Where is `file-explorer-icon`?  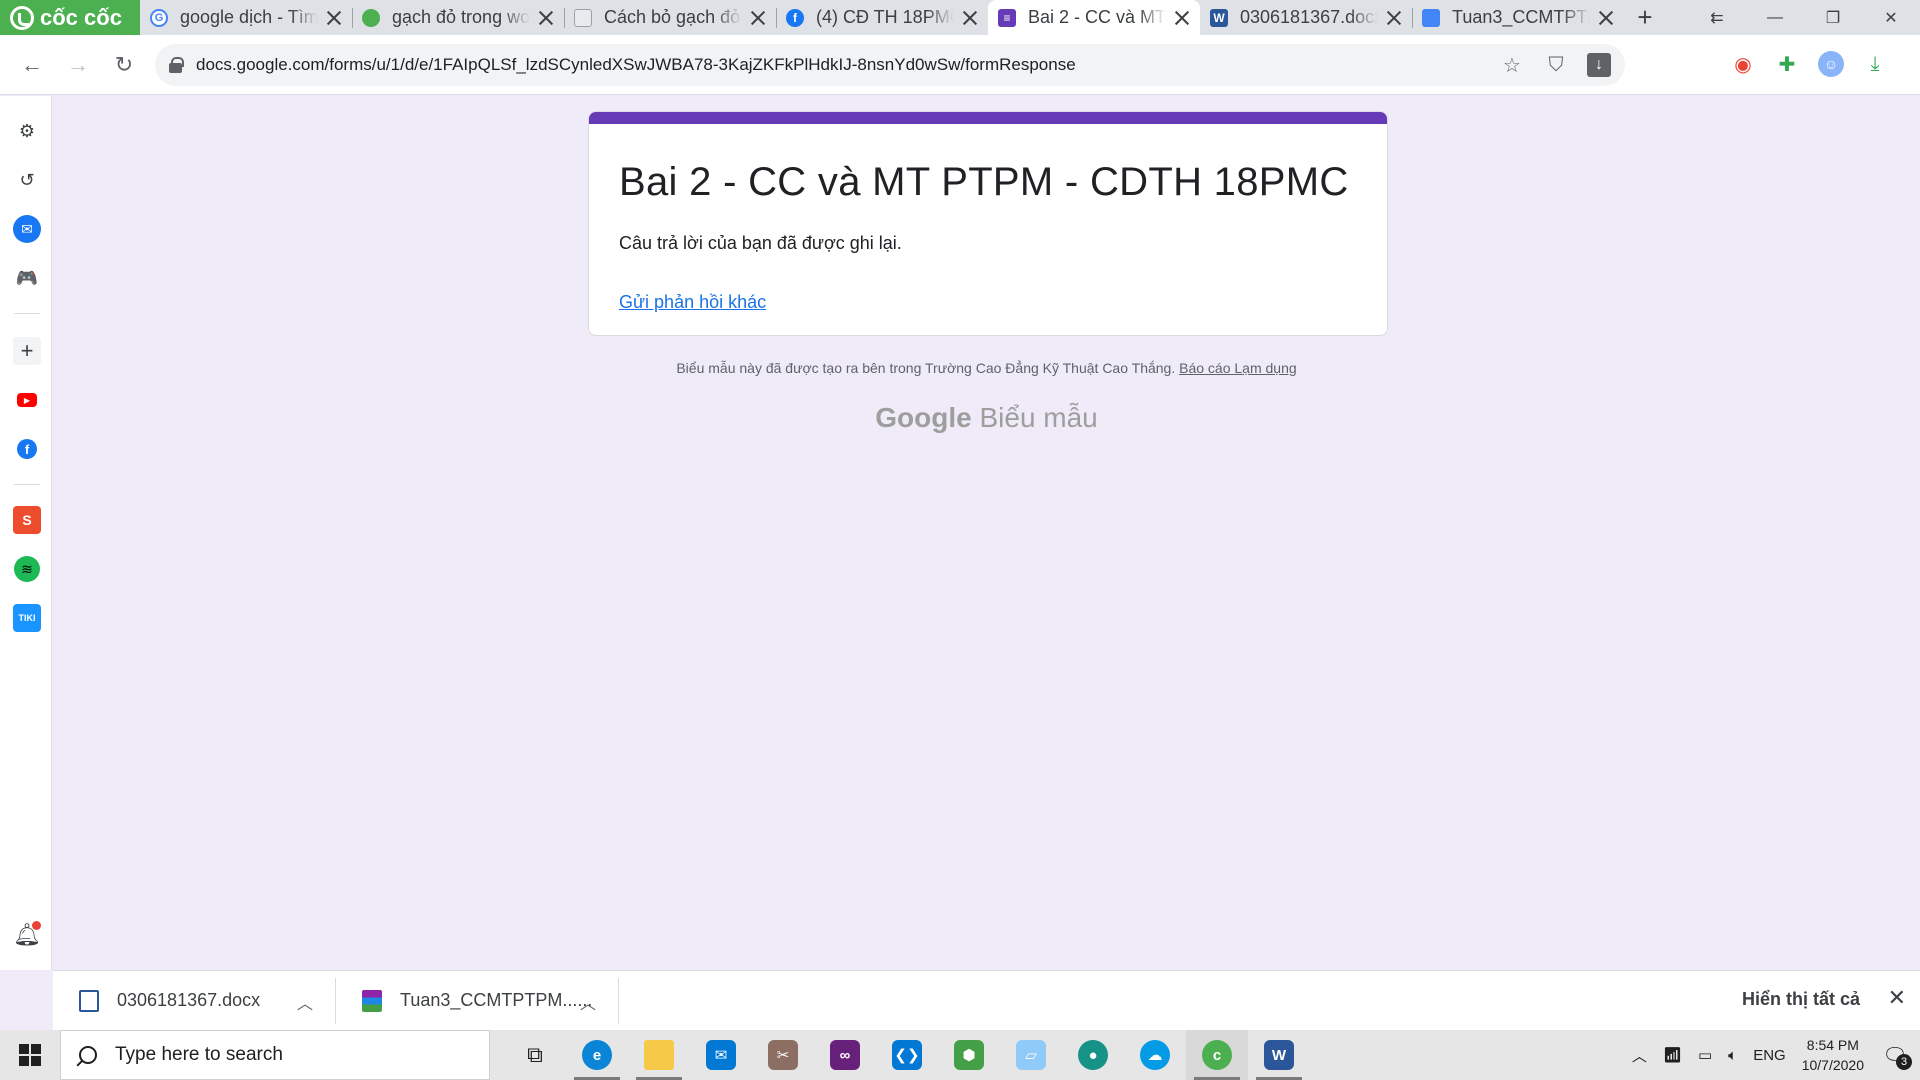 file-explorer-icon is located at coordinates (659, 1055).